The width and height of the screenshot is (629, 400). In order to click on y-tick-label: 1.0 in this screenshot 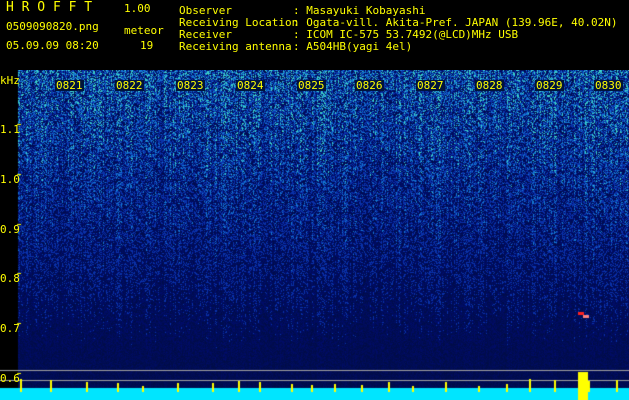, I will do `click(10, 179)`.